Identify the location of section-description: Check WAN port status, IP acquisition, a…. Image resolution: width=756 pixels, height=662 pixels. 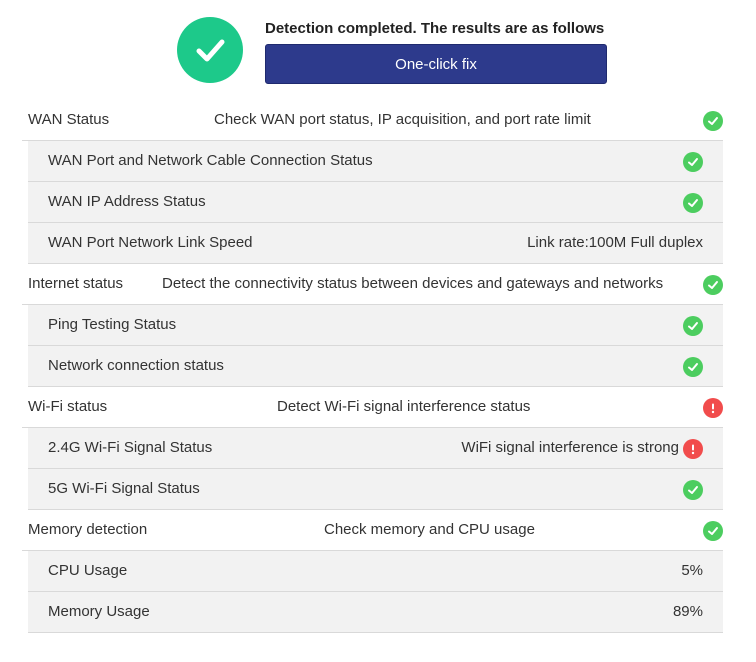
(402, 119).